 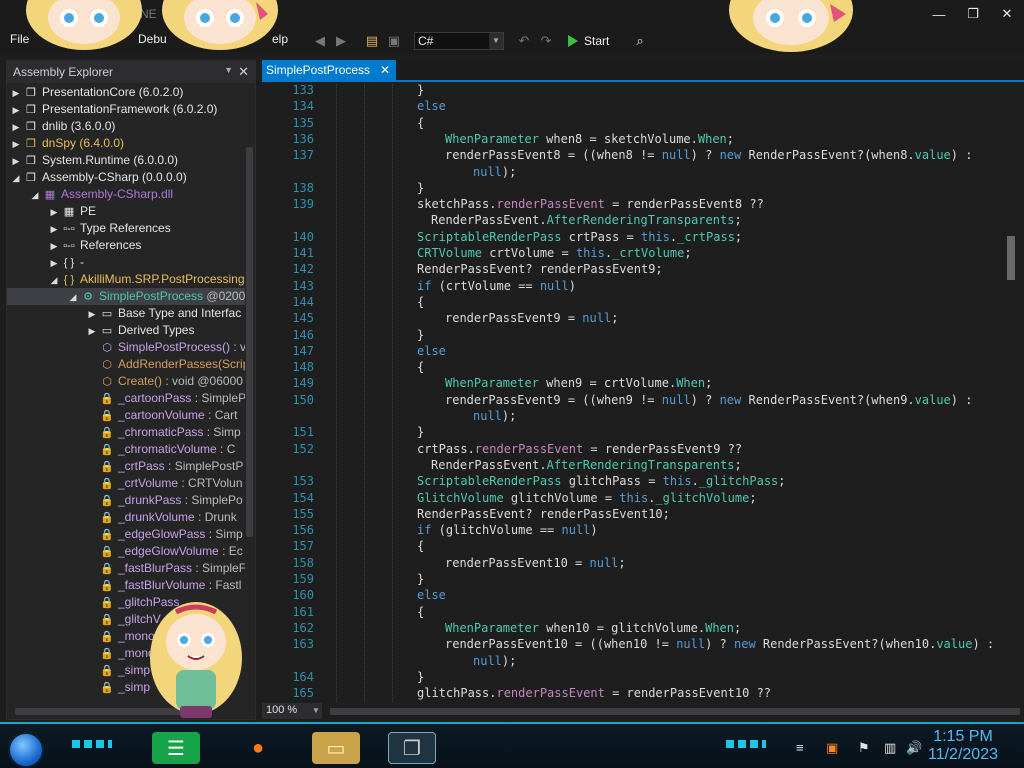 What do you see at coordinates (162, 534) in the screenshot?
I see `tree-item-label: _edgeGlowPass` at bounding box center [162, 534].